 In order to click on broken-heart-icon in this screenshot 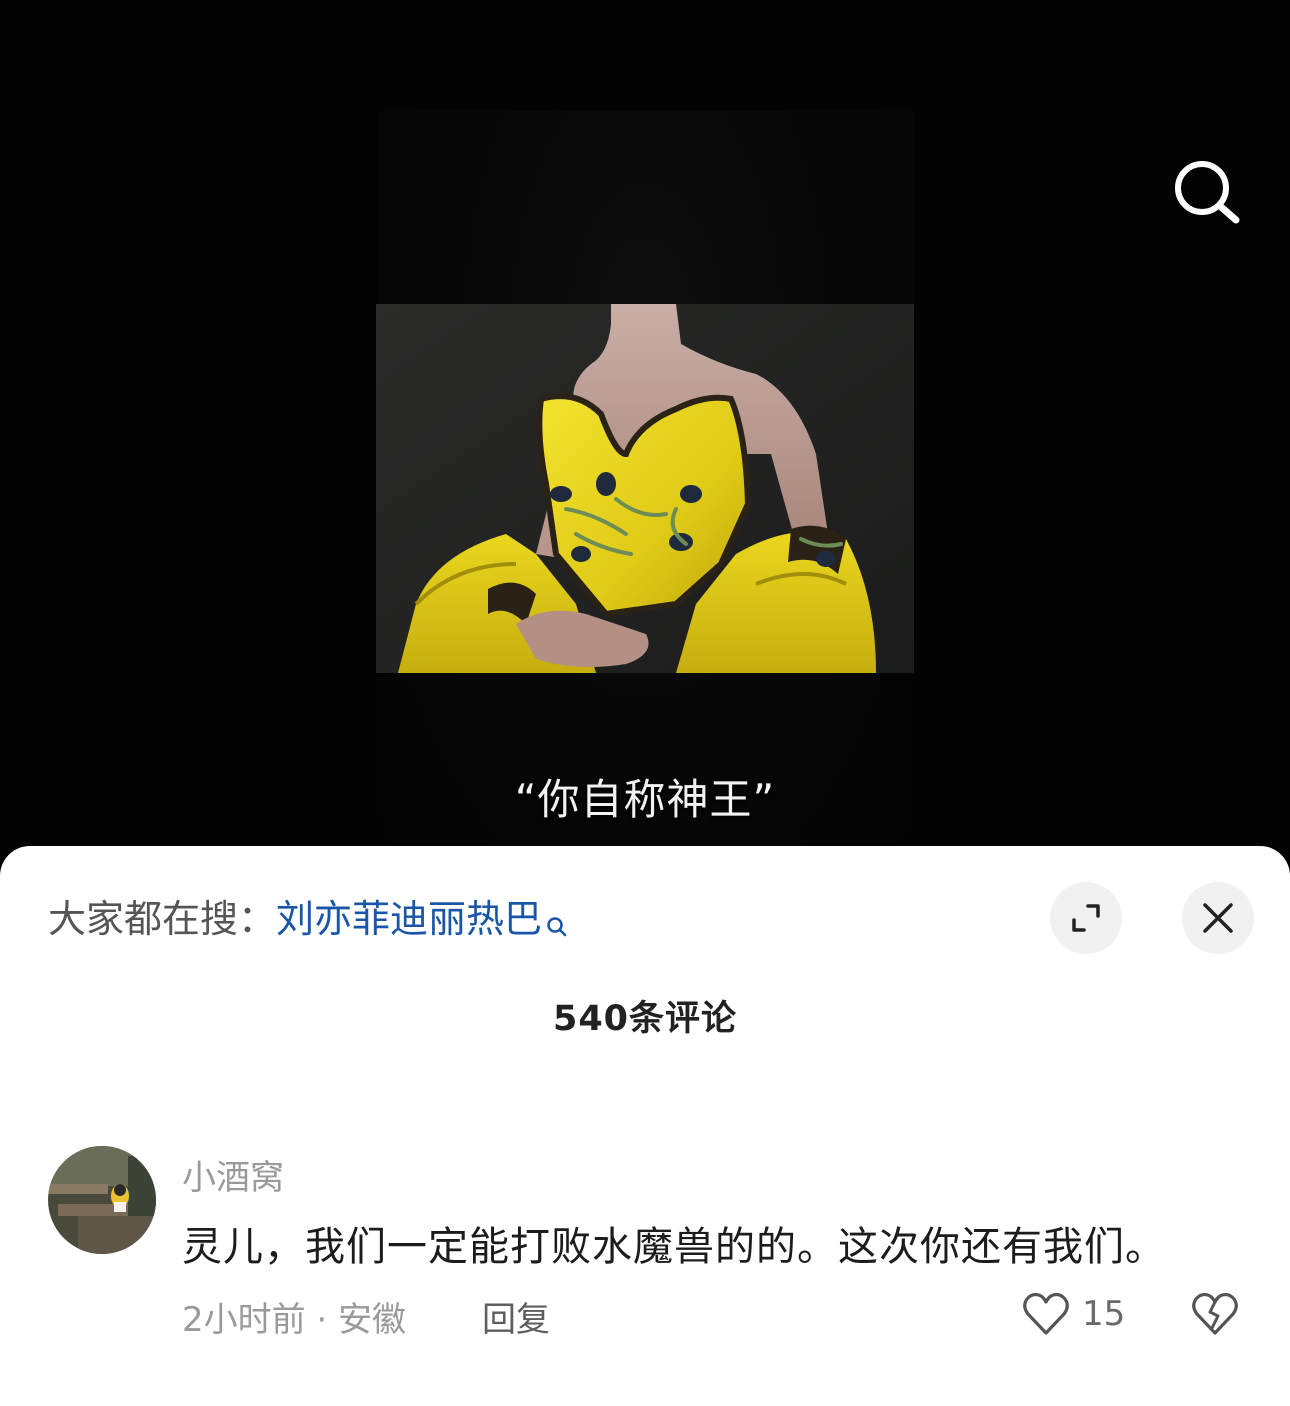, I will do `click(1215, 1313)`.